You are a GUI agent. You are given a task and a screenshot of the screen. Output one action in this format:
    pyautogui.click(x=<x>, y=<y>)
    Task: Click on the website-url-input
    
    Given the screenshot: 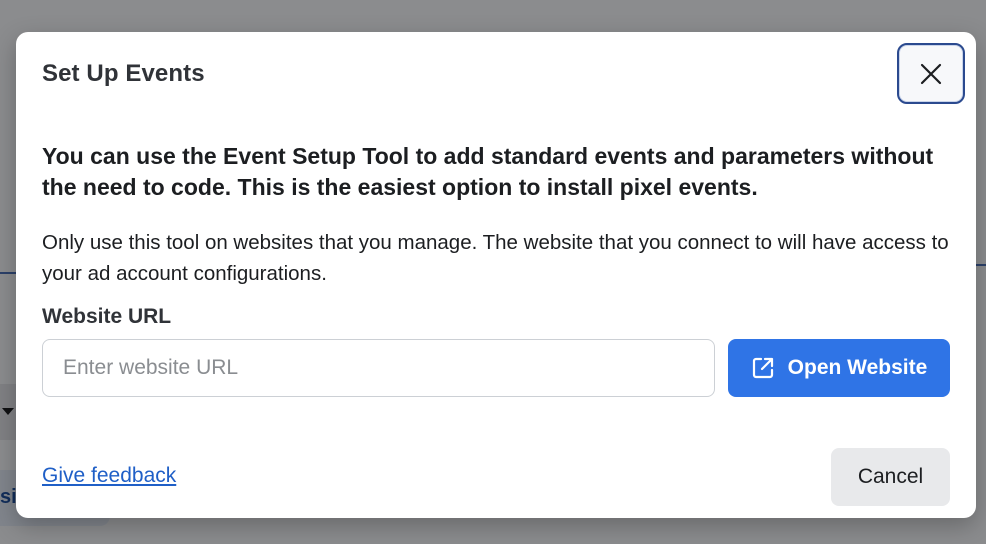 What is the action you would take?
    pyautogui.click(x=378, y=368)
    